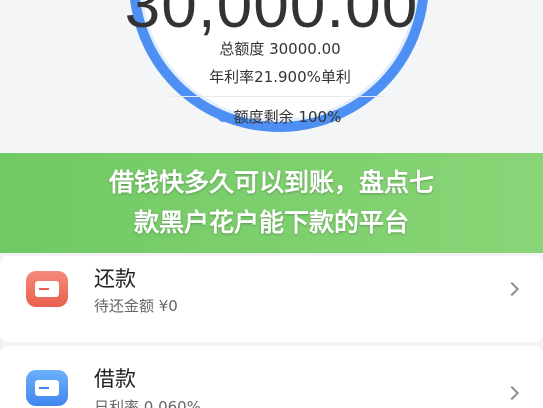  What do you see at coordinates (287, 117) in the screenshot?
I see `remaining-credit-label: 额度剩余 100%` at bounding box center [287, 117].